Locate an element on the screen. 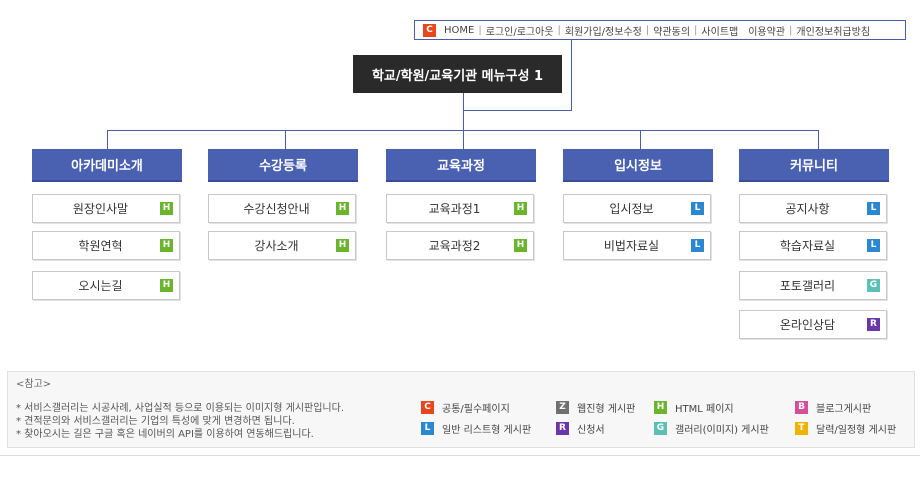 This screenshot has width=920, height=488. legend-item: H HTML 페이지 is located at coordinates (694, 407).